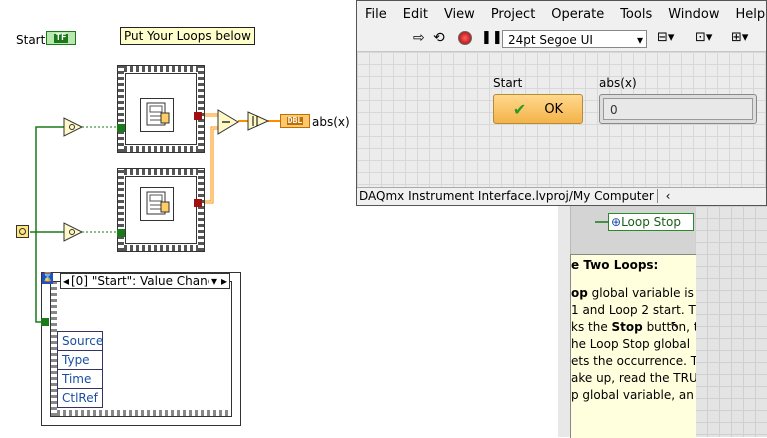 Image resolution: width=767 pixels, height=438 pixels. Describe the element at coordinates (731, 321) in the screenshot. I see `grid-area` at that location.